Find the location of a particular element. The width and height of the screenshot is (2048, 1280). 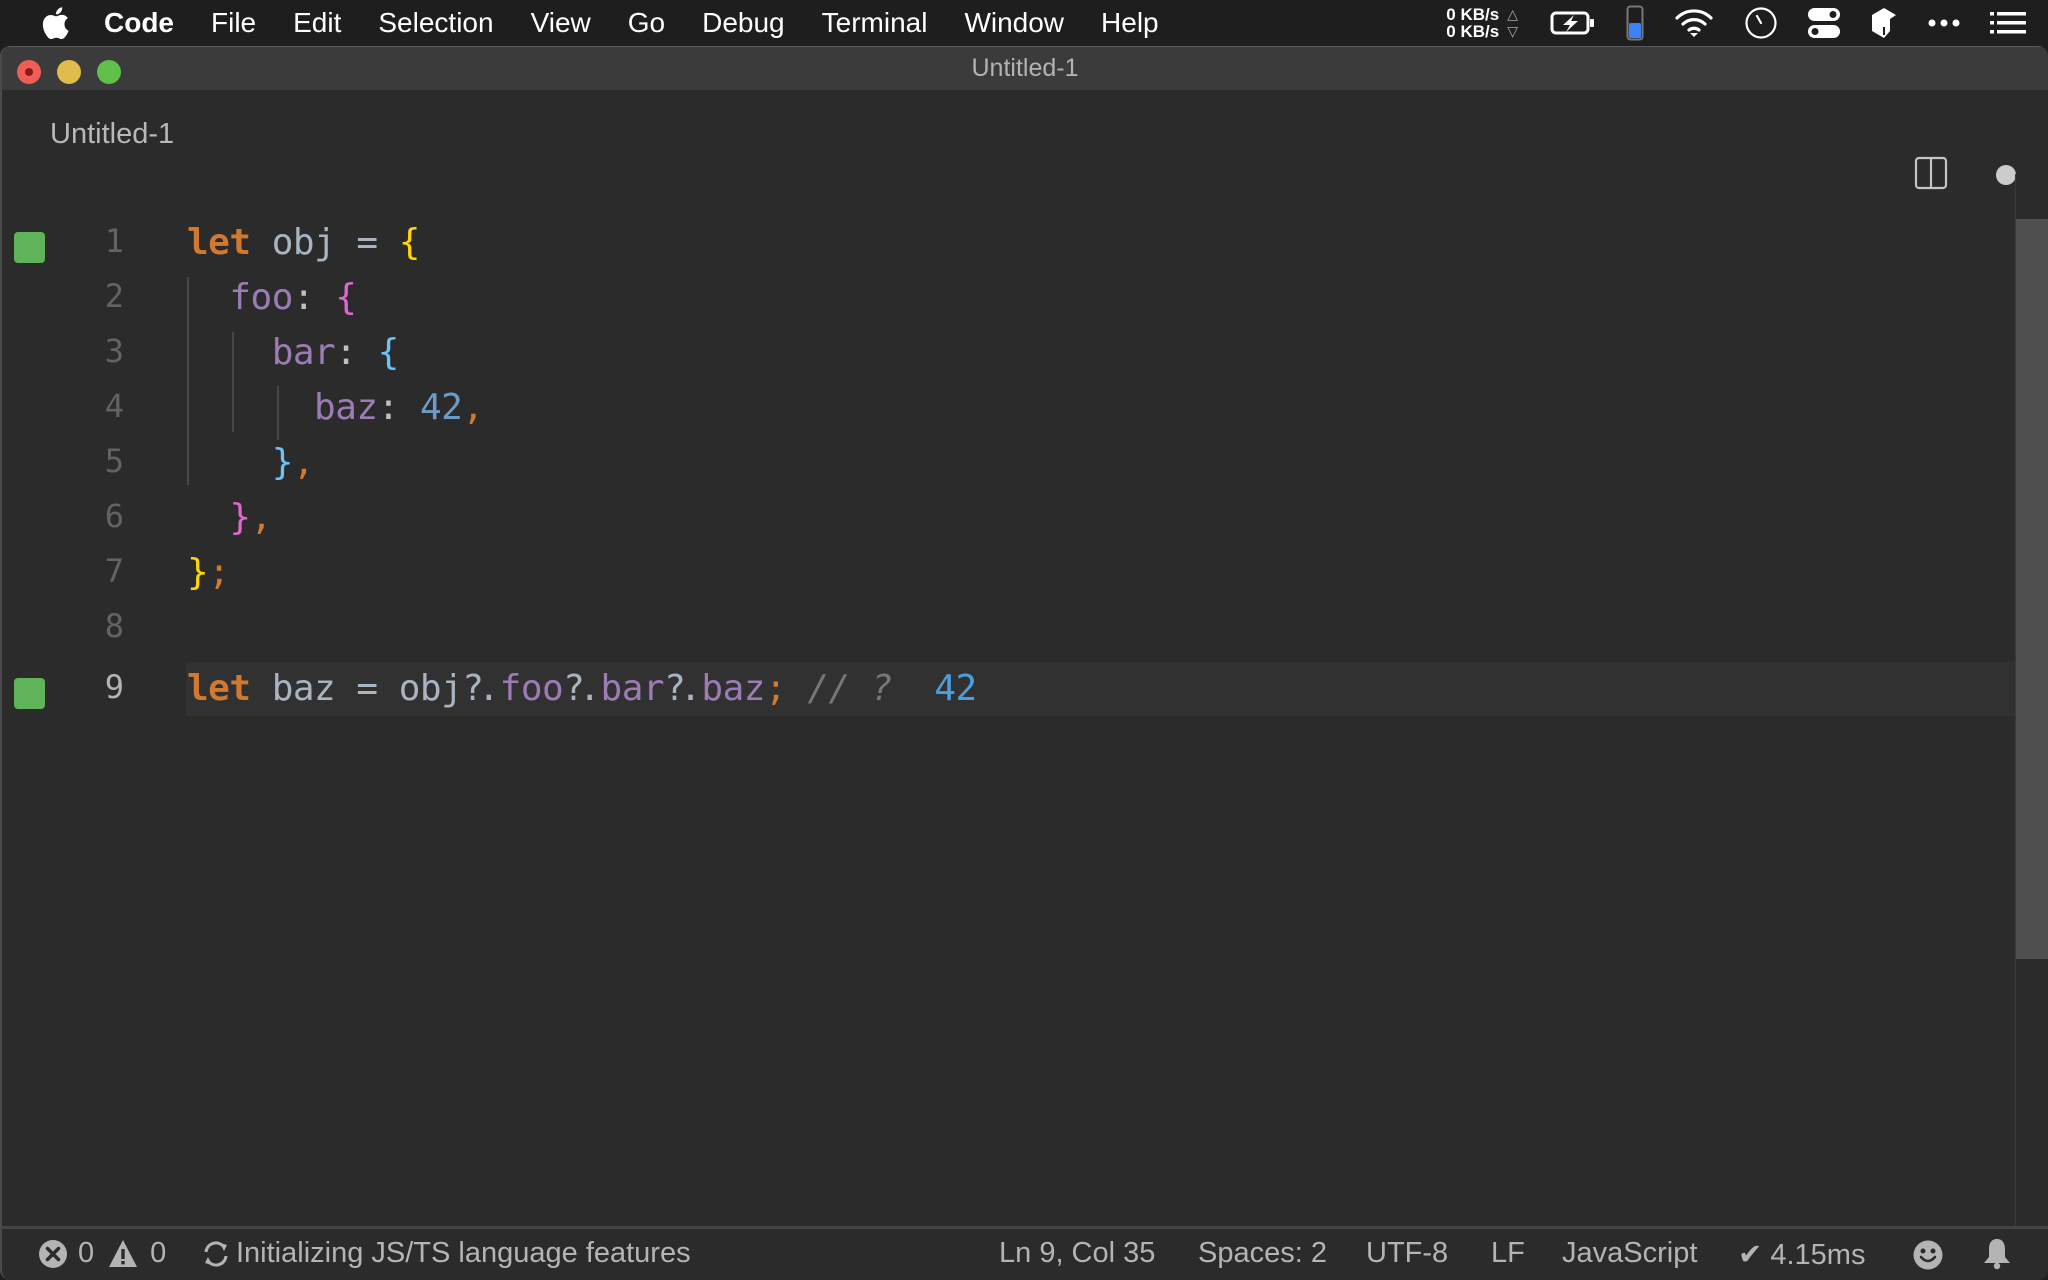

inline-result-value: 42 is located at coordinates (955, 688).